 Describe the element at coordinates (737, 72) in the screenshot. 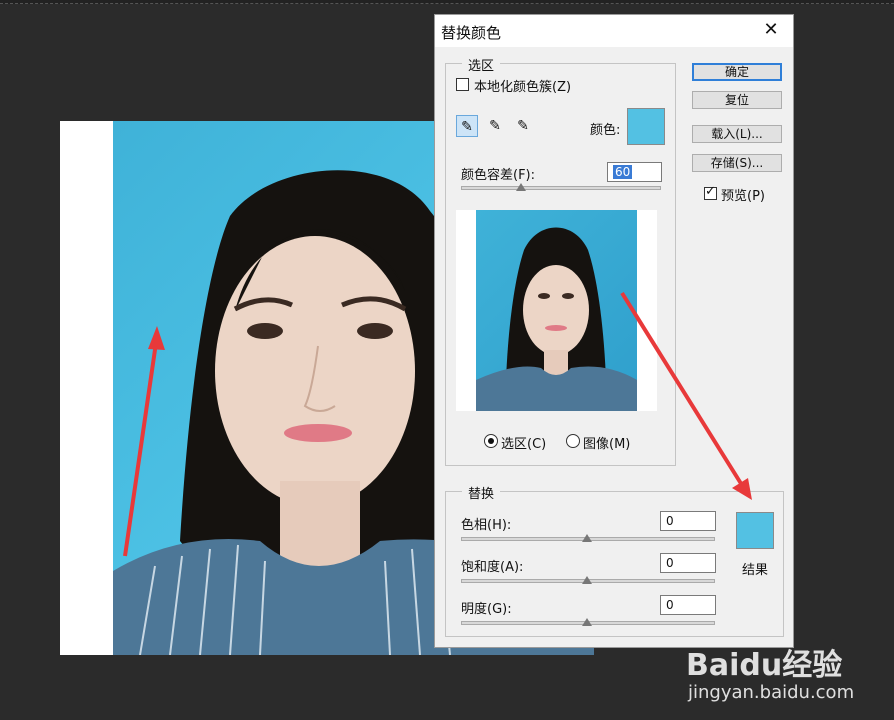

I see `ok-button: 确定` at that location.